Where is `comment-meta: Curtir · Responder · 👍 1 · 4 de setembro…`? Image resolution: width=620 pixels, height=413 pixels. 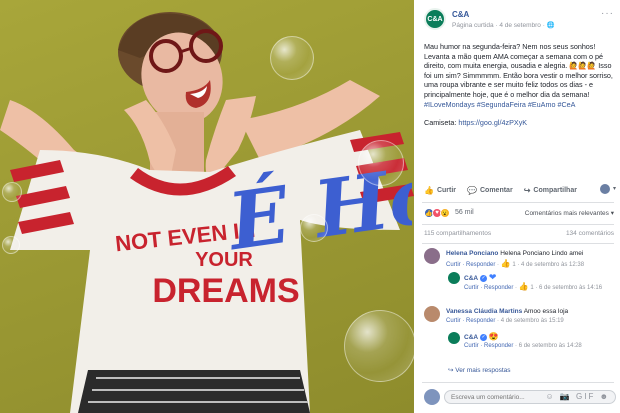
comment-meta: Curtir · Responder · 👍 1 · 4 de setembro… is located at coordinates (515, 264).